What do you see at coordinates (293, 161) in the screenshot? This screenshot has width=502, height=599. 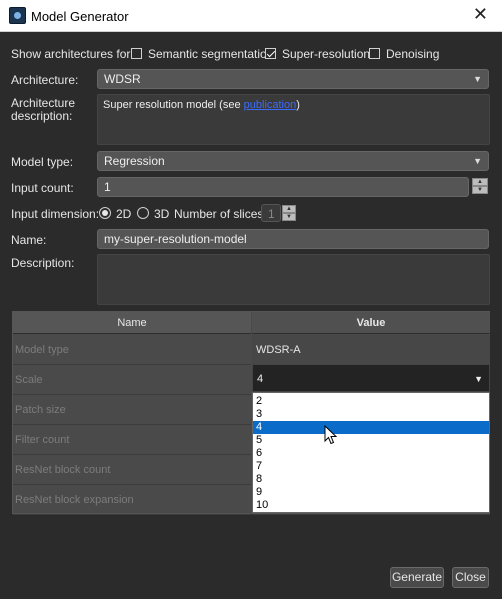 I see `model-type-select: Regression ▼` at bounding box center [293, 161].